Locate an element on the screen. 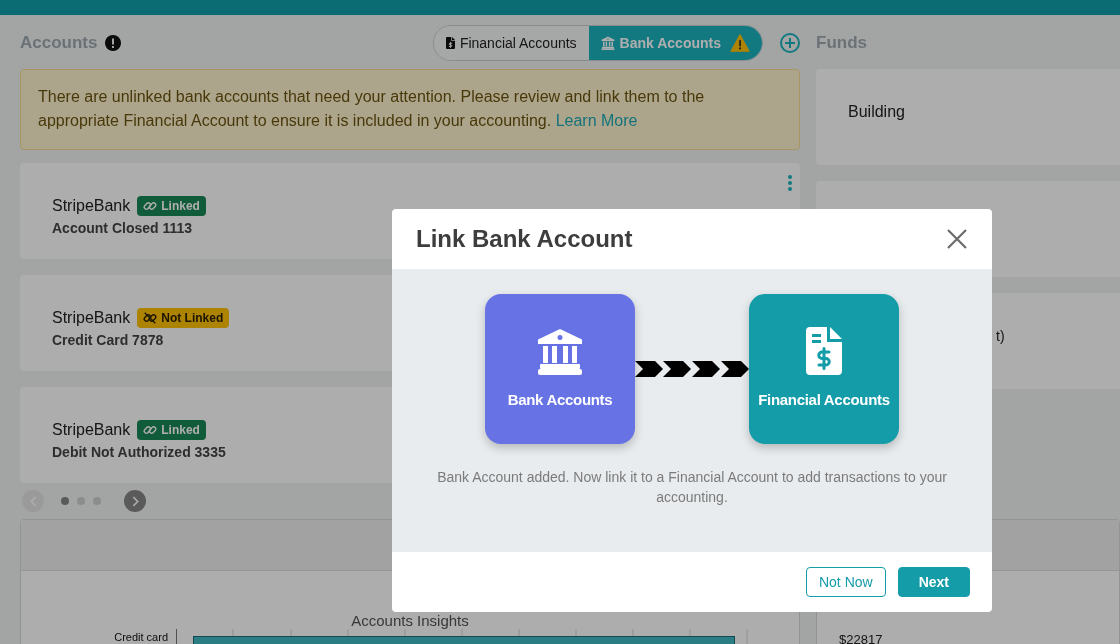  fund-name: t) is located at coordinates (1000, 336).